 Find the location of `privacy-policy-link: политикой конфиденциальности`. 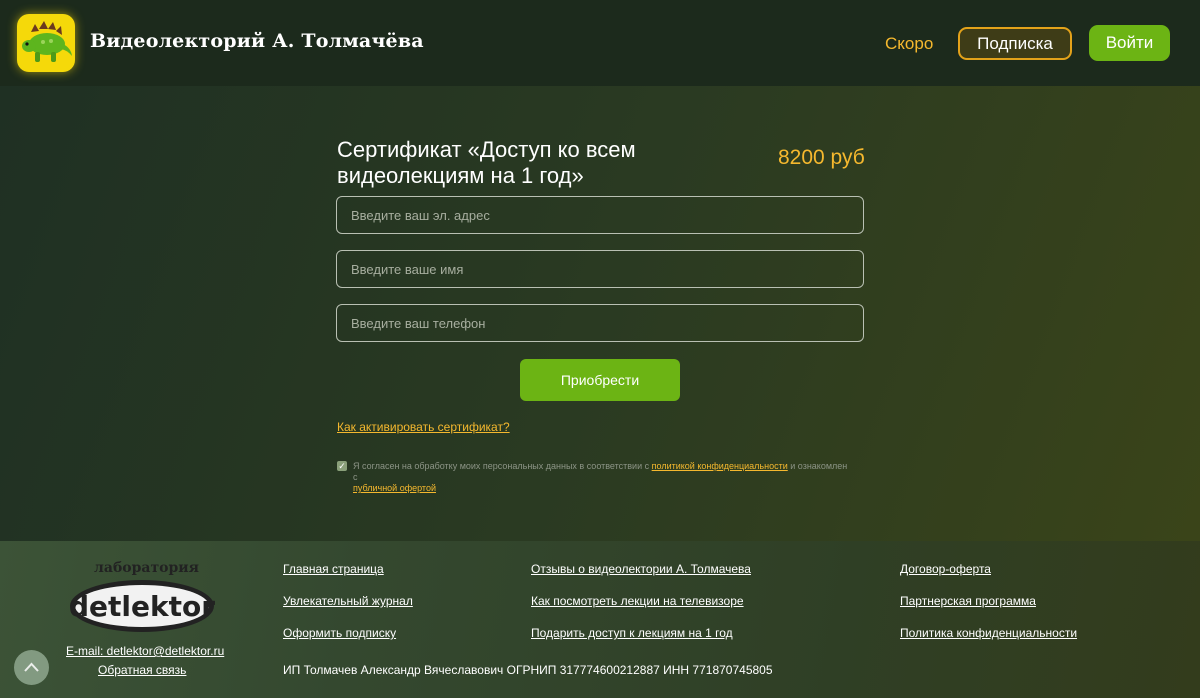

privacy-policy-link: политикой конфиденциальности is located at coordinates (720, 466).